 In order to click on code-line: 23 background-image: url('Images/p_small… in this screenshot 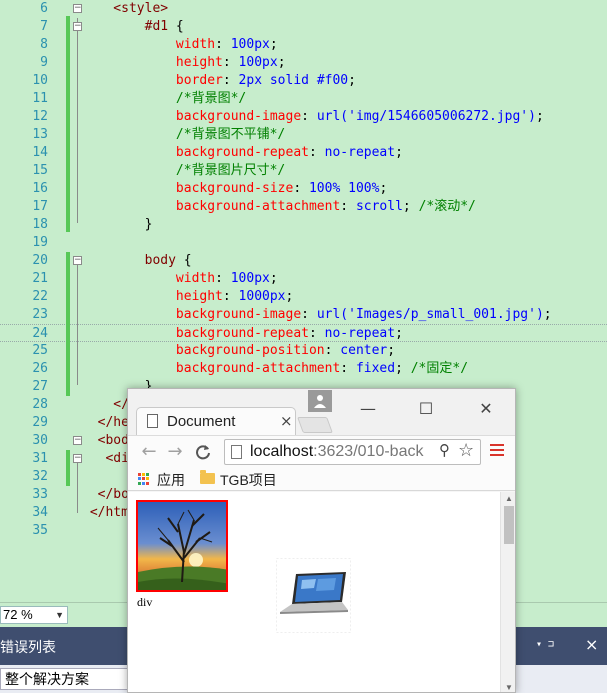, I will do `click(303, 315)`.